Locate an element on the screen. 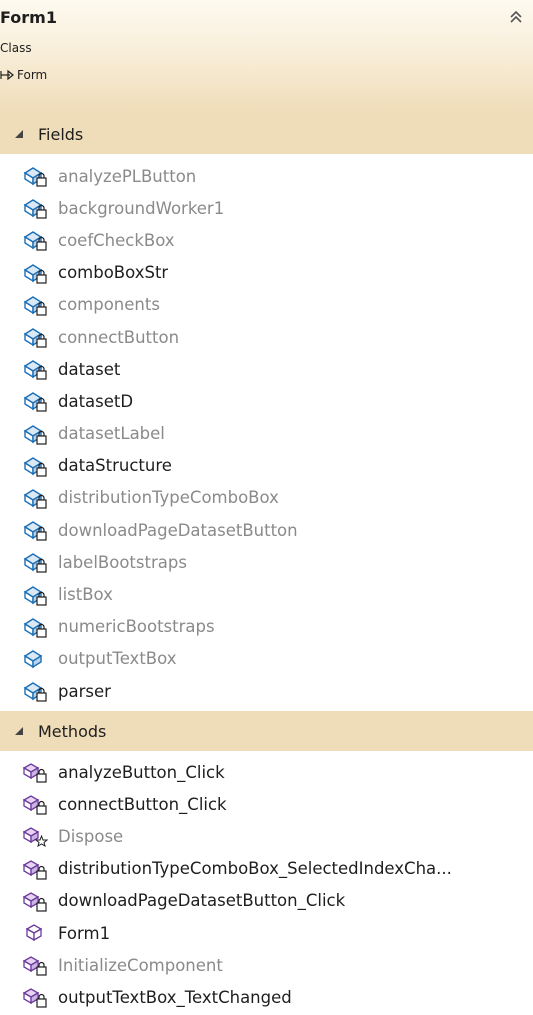 Image resolution: width=533 pixels, height=1015 pixels. field-item-label: numericBootstraps is located at coordinates (136, 627).